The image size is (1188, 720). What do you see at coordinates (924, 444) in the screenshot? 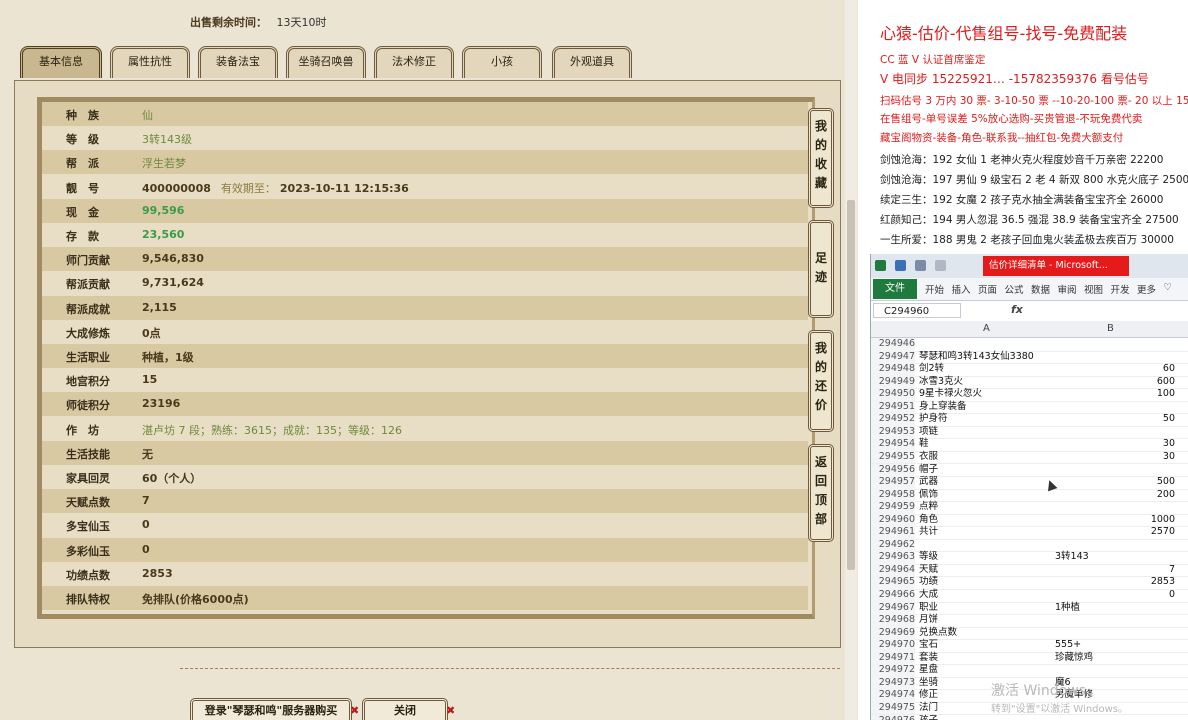
I see `cell-a: 鞋` at bounding box center [924, 444].